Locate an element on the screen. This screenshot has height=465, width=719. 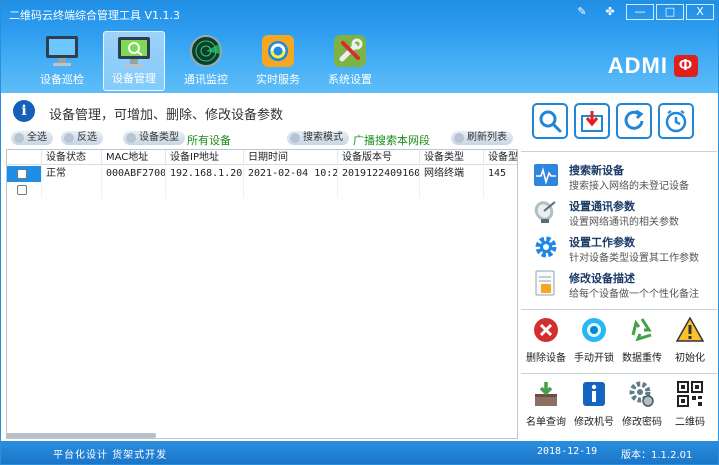
satellite-icon is located at coordinates (545, 212).